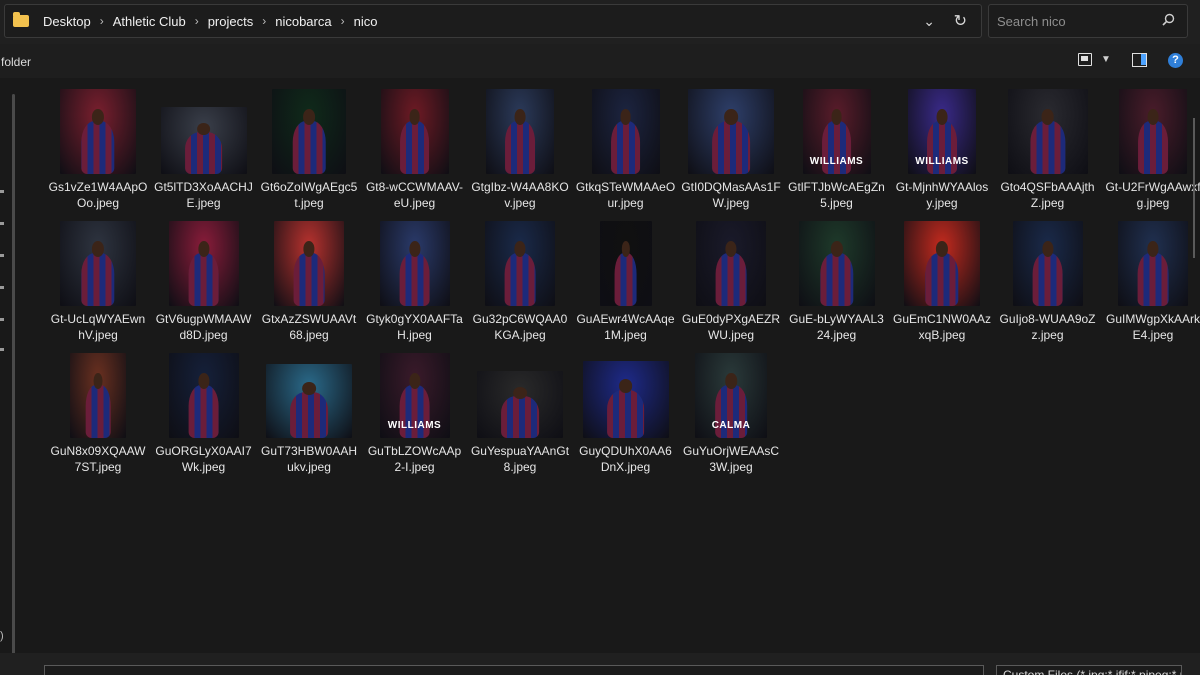  Describe the element at coordinates (929, 21) in the screenshot. I see `address-history-chevron-down-icon: ⌄` at that location.